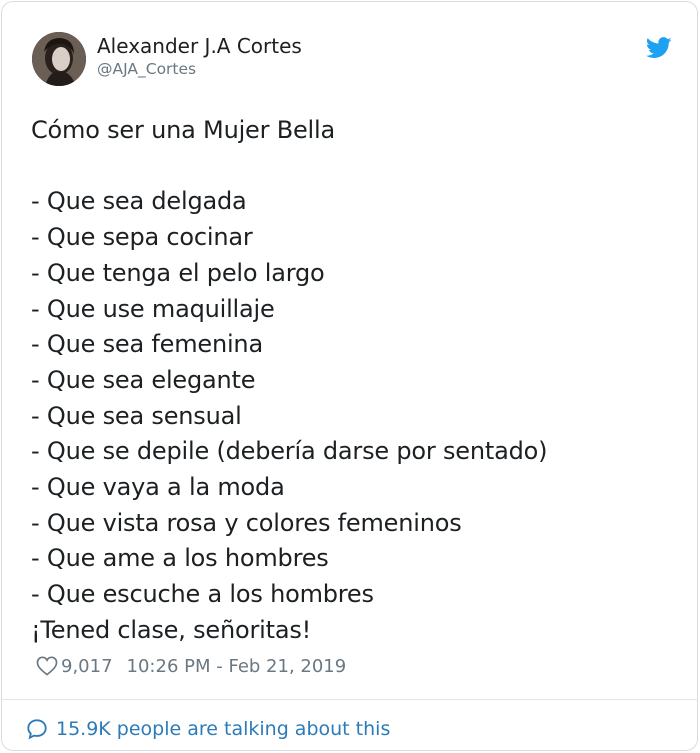  What do you see at coordinates (180, 558) in the screenshot?
I see `tweet-line-item: - Que ame a los hombres` at bounding box center [180, 558].